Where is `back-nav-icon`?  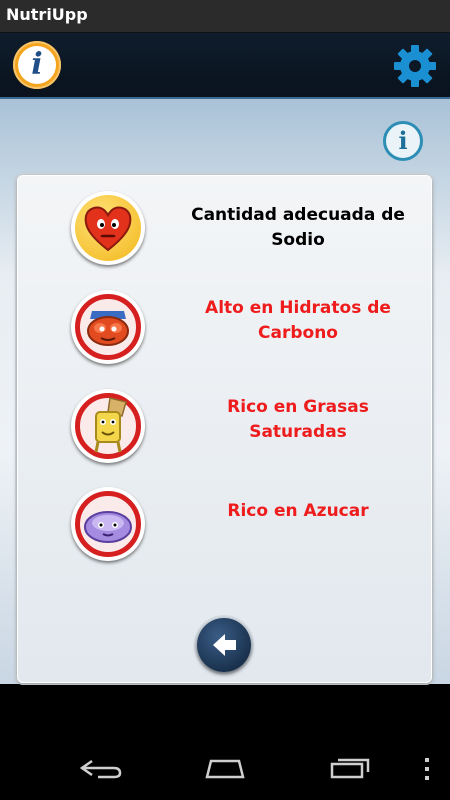
back-nav-icon is located at coordinates (100, 768).